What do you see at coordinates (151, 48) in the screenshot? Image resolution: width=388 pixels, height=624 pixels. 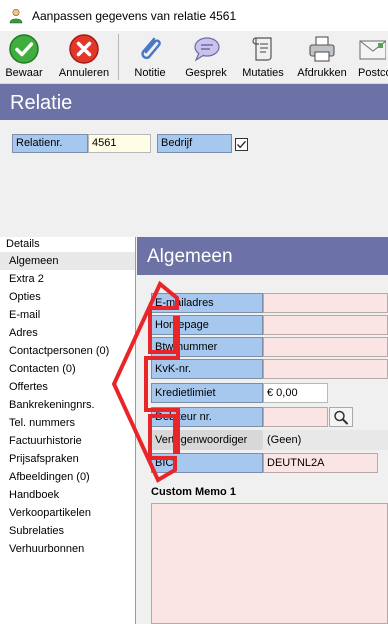 I see `paperclip-icon` at bounding box center [151, 48].